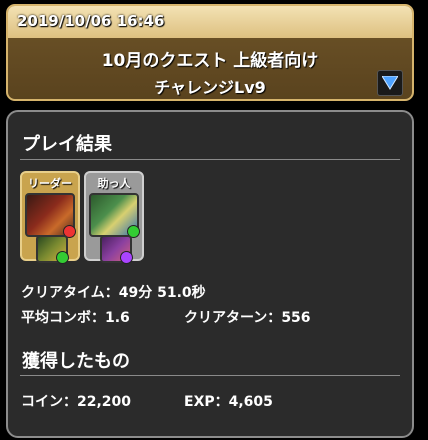  I want to click on avg-combo-label: 平均コンボ：, so click(63, 318).